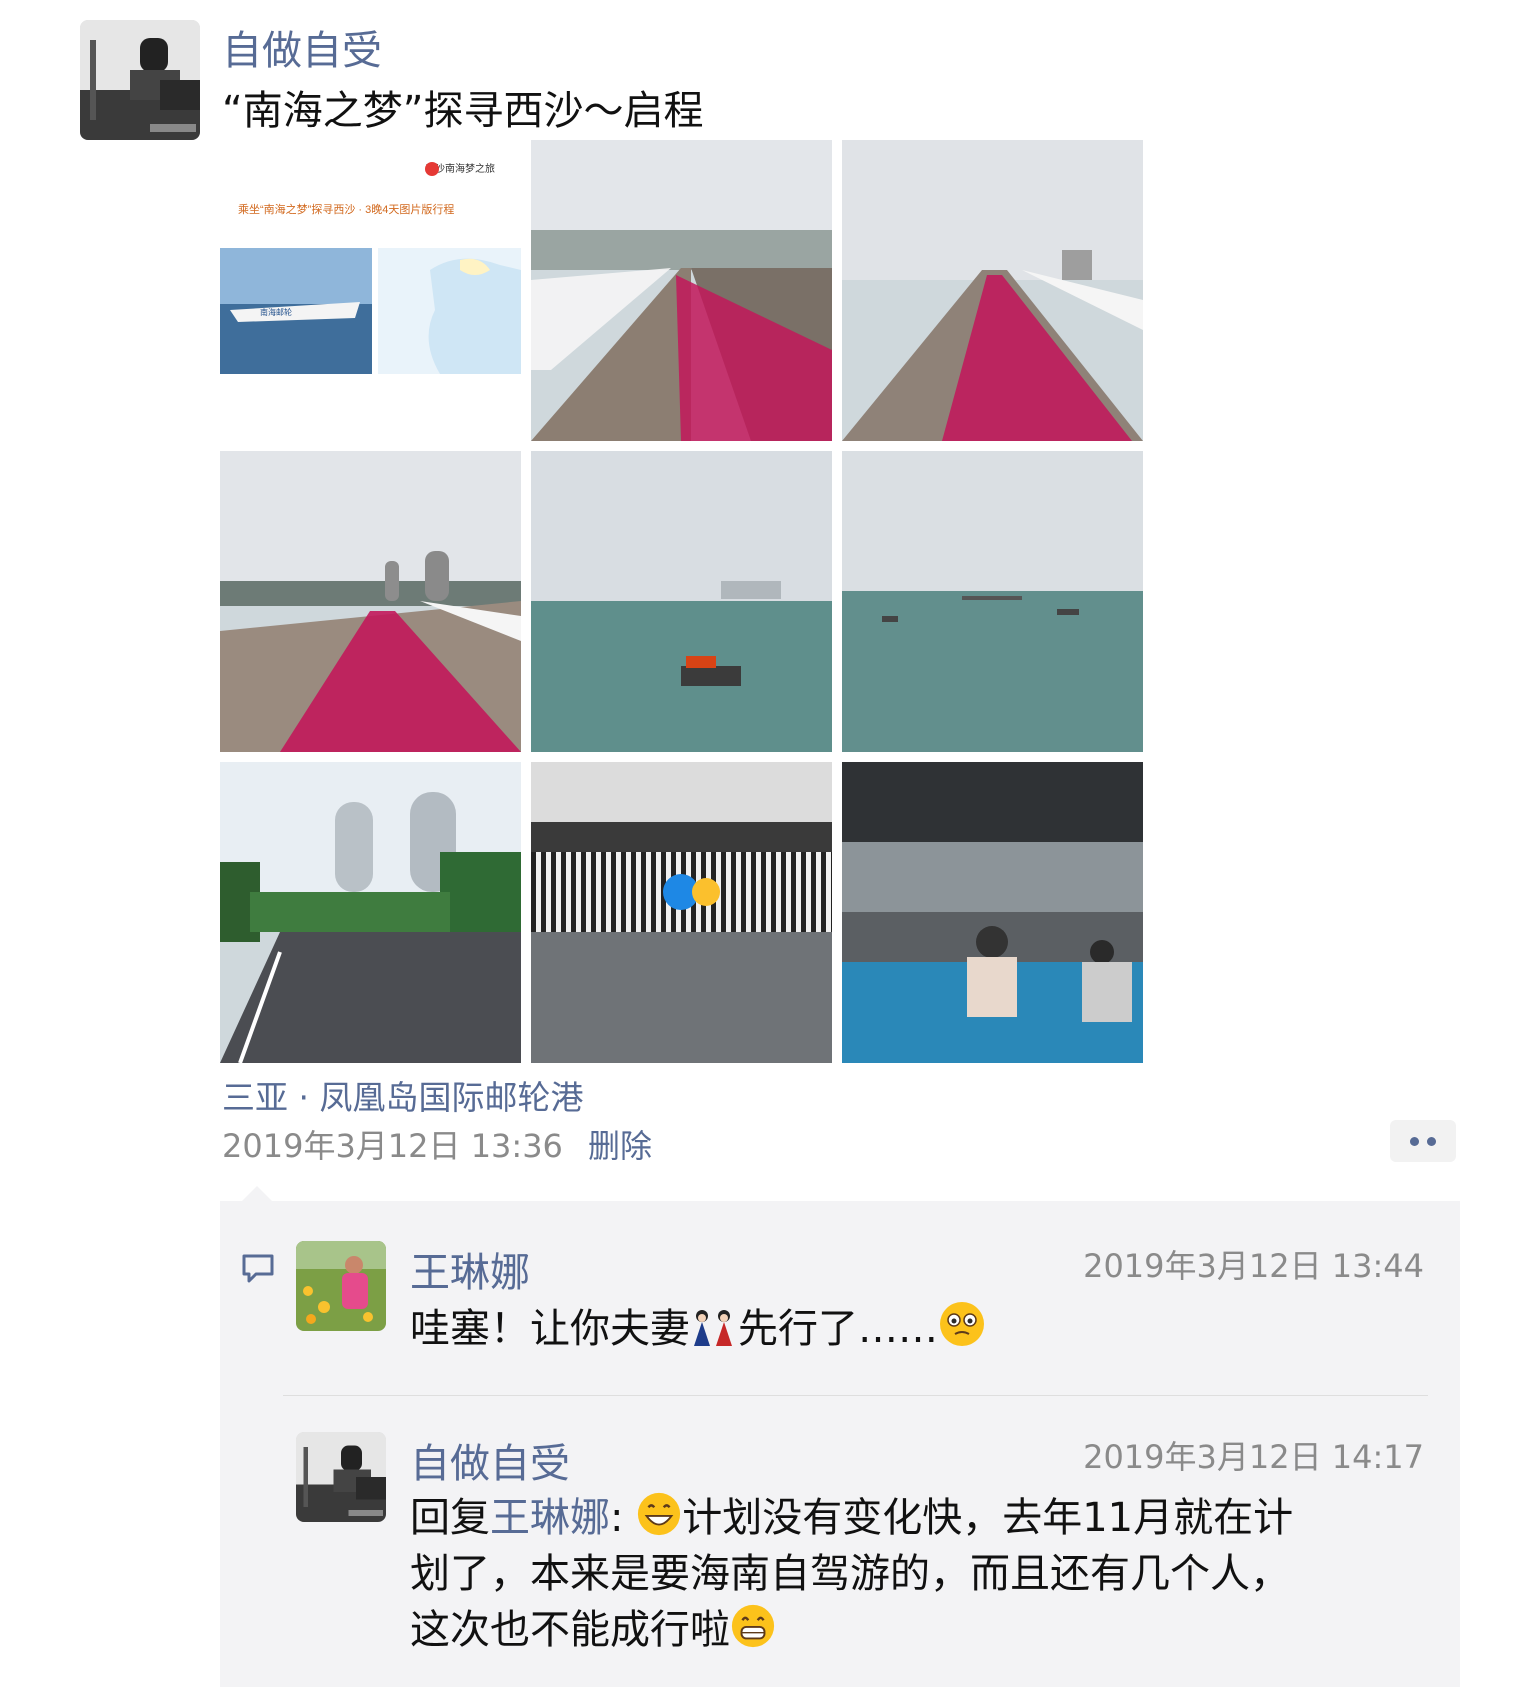 This screenshot has height=1687, width=1536. Describe the element at coordinates (713, 1328) in the screenshot. I see `couple-dolls-emoji-icon` at that location.